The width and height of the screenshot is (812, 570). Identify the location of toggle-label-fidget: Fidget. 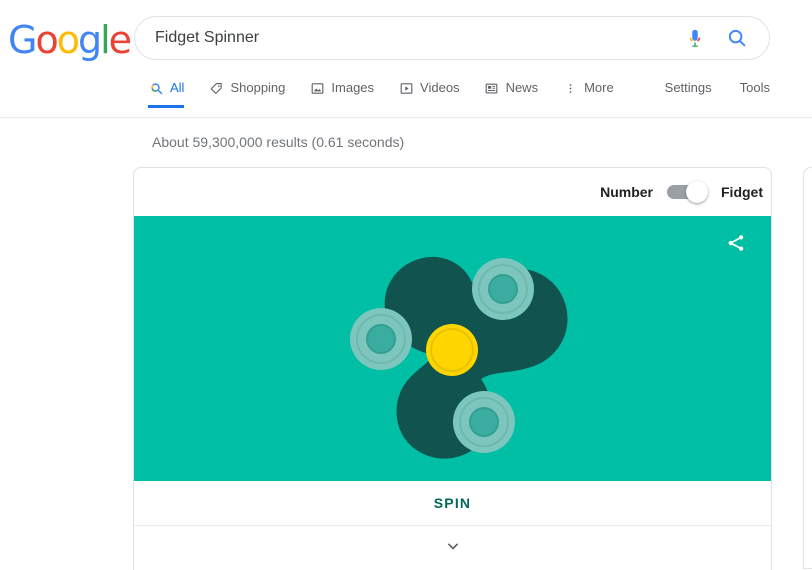
(742, 192).